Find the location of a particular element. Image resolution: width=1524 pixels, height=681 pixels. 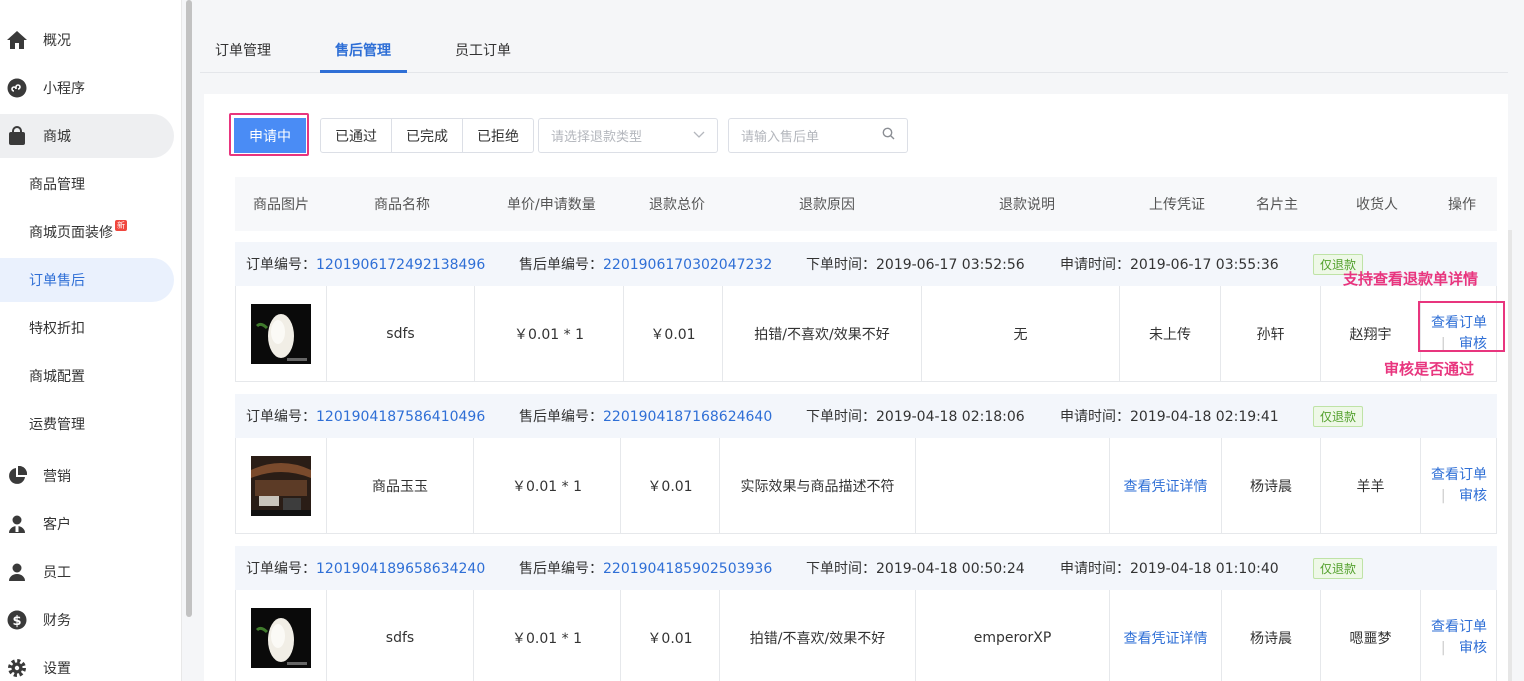

gear-icon is located at coordinates (17, 668).